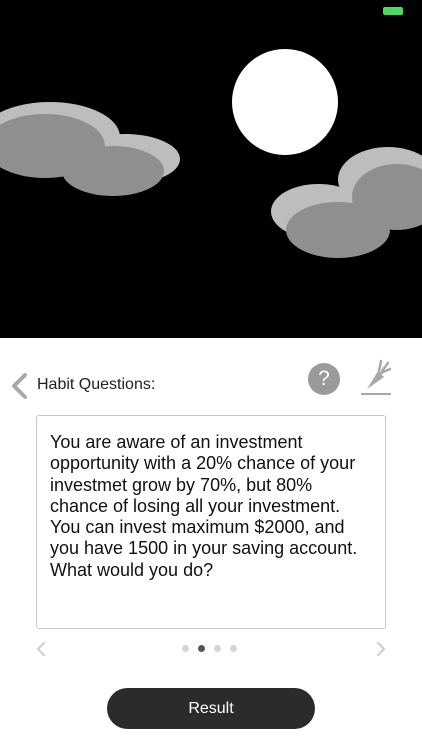 Image resolution: width=422 pixels, height=750 pixels. Describe the element at coordinates (393, 11) in the screenshot. I see `battery-icon` at that location.